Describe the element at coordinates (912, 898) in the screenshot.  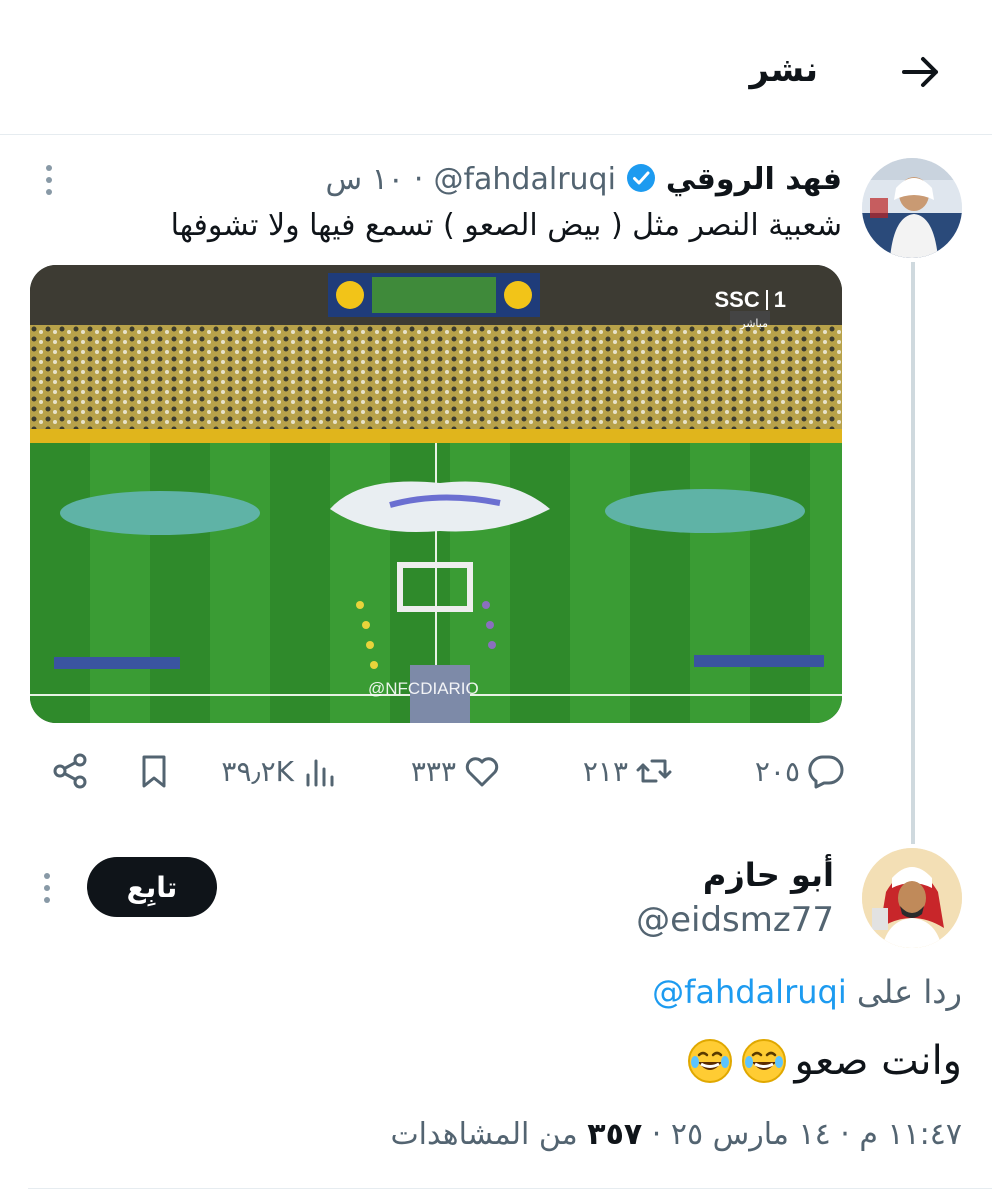
I see `reply-author-avatar` at that location.